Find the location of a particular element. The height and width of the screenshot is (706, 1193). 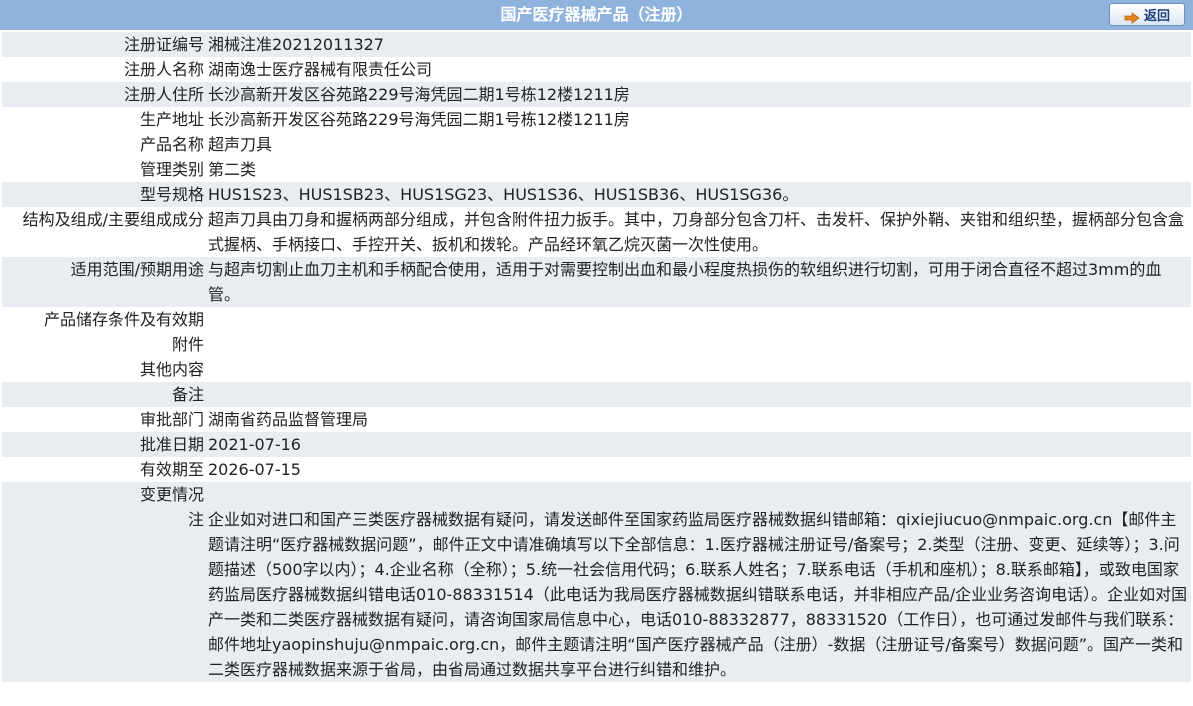

table-row: 批准日期 2021-07-16 is located at coordinates (596, 444).